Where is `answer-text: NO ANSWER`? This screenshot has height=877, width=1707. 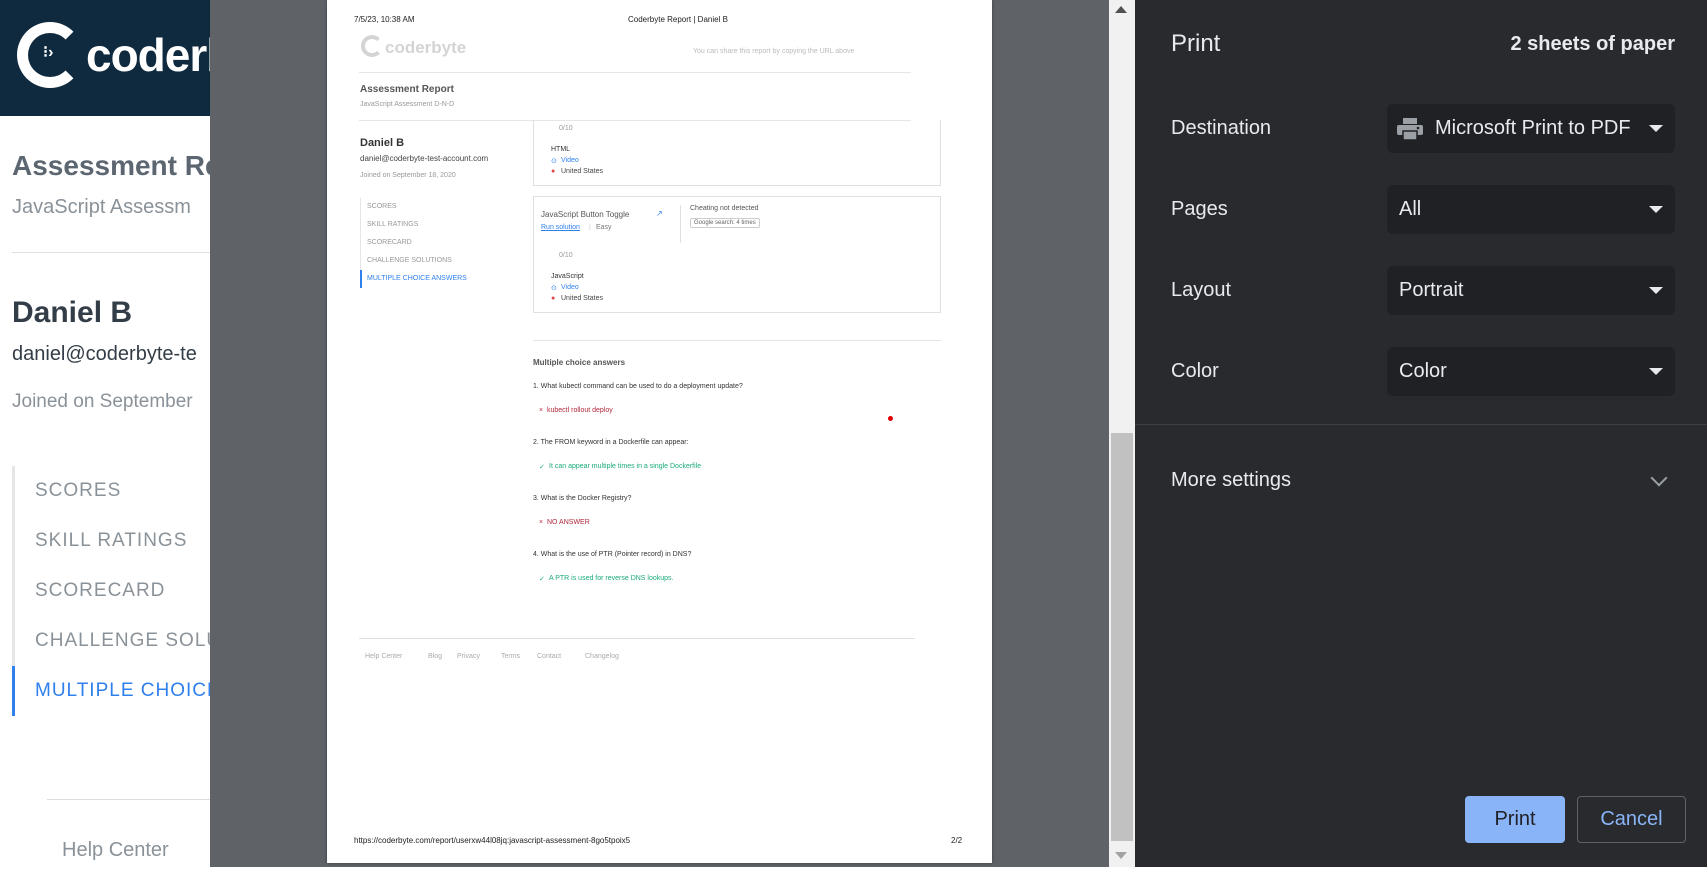 answer-text: NO ANSWER is located at coordinates (568, 522).